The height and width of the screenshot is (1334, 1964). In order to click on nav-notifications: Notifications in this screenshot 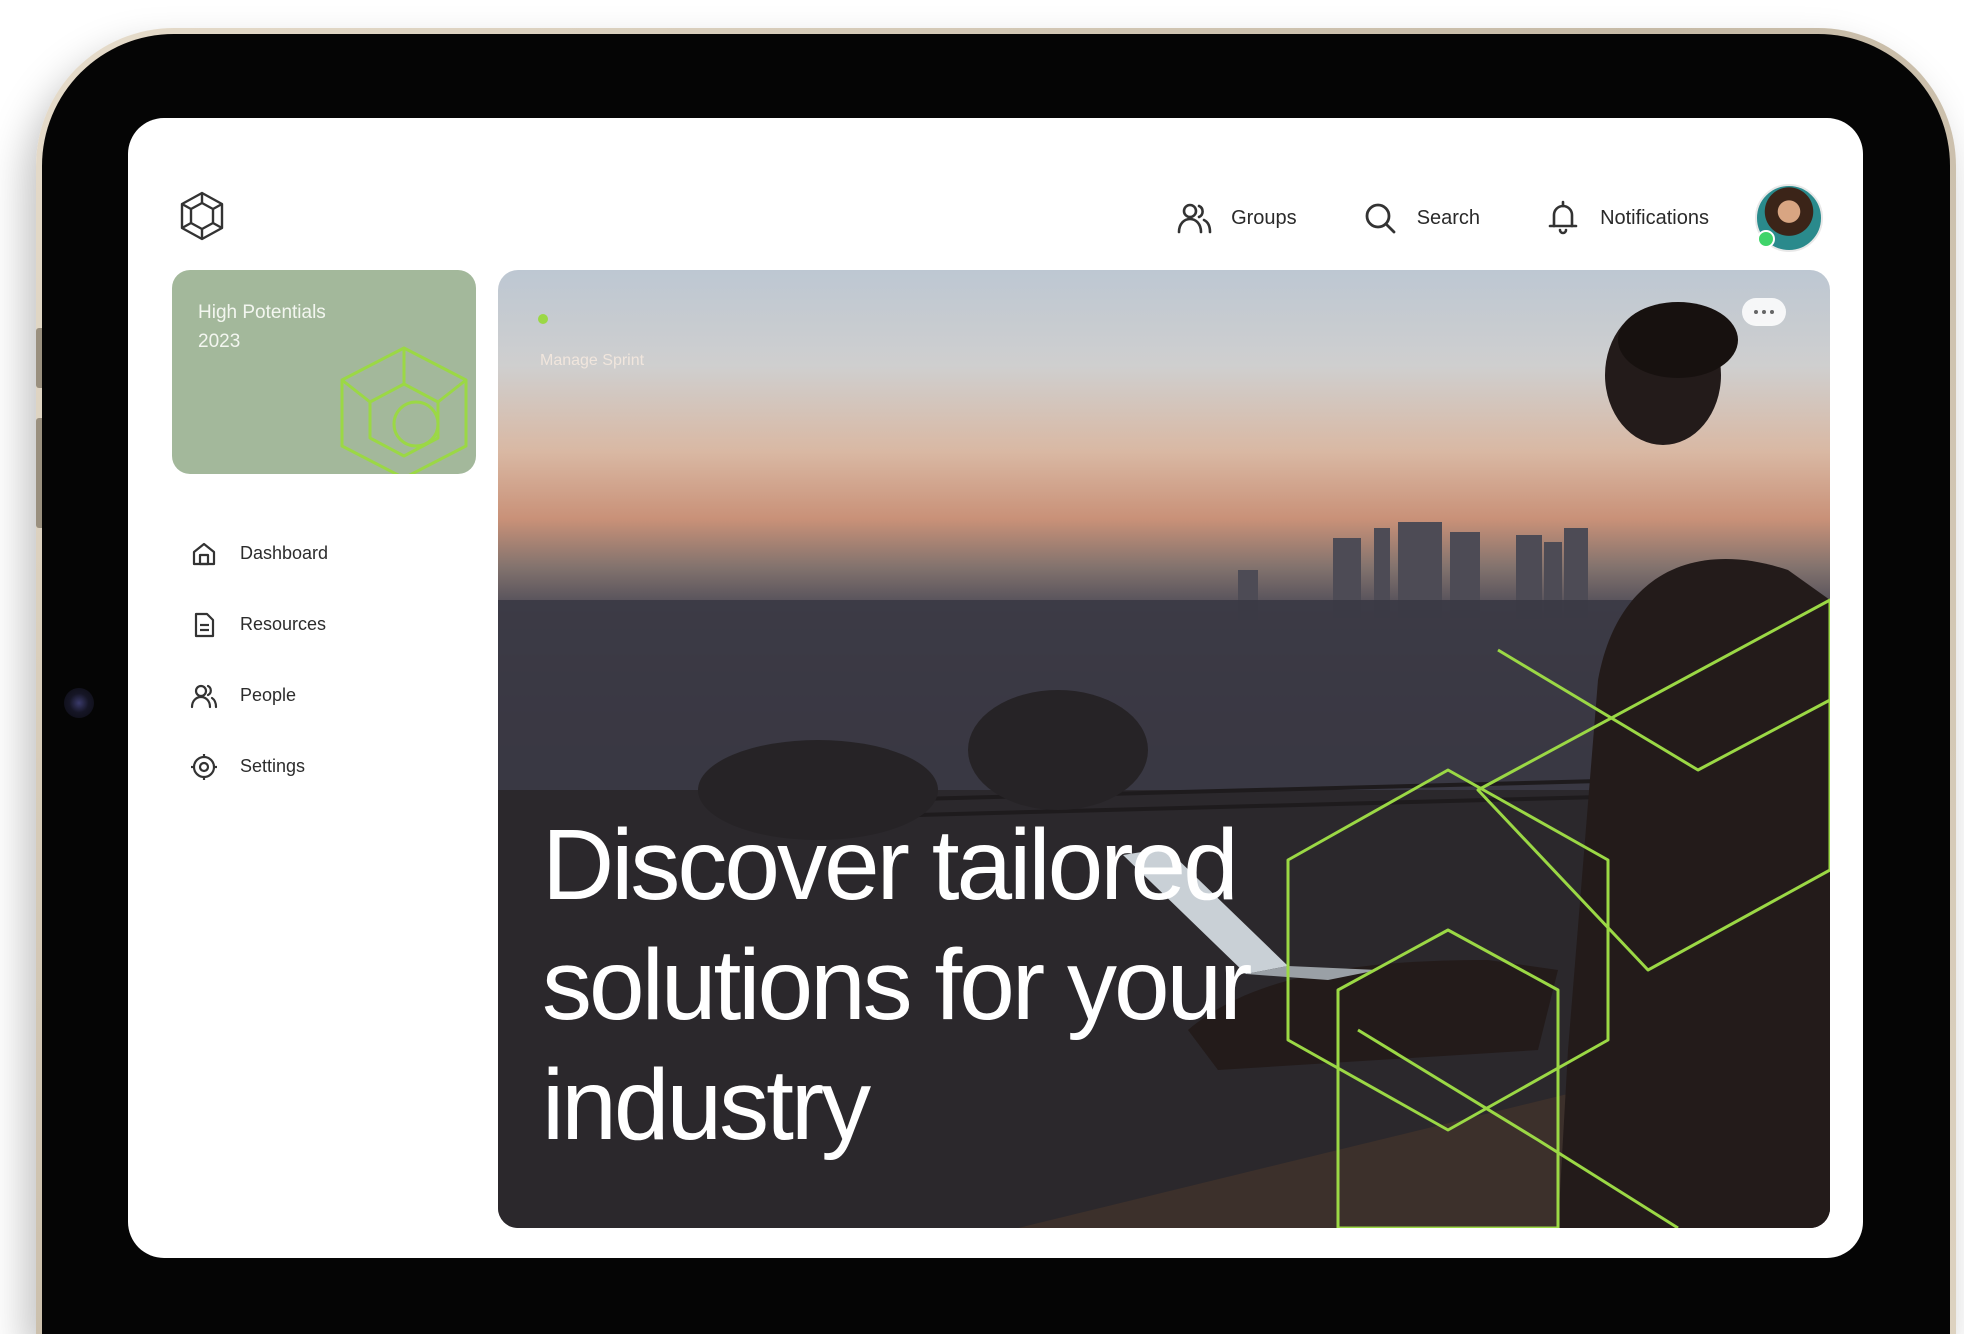, I will do `click(1626, 218)`.